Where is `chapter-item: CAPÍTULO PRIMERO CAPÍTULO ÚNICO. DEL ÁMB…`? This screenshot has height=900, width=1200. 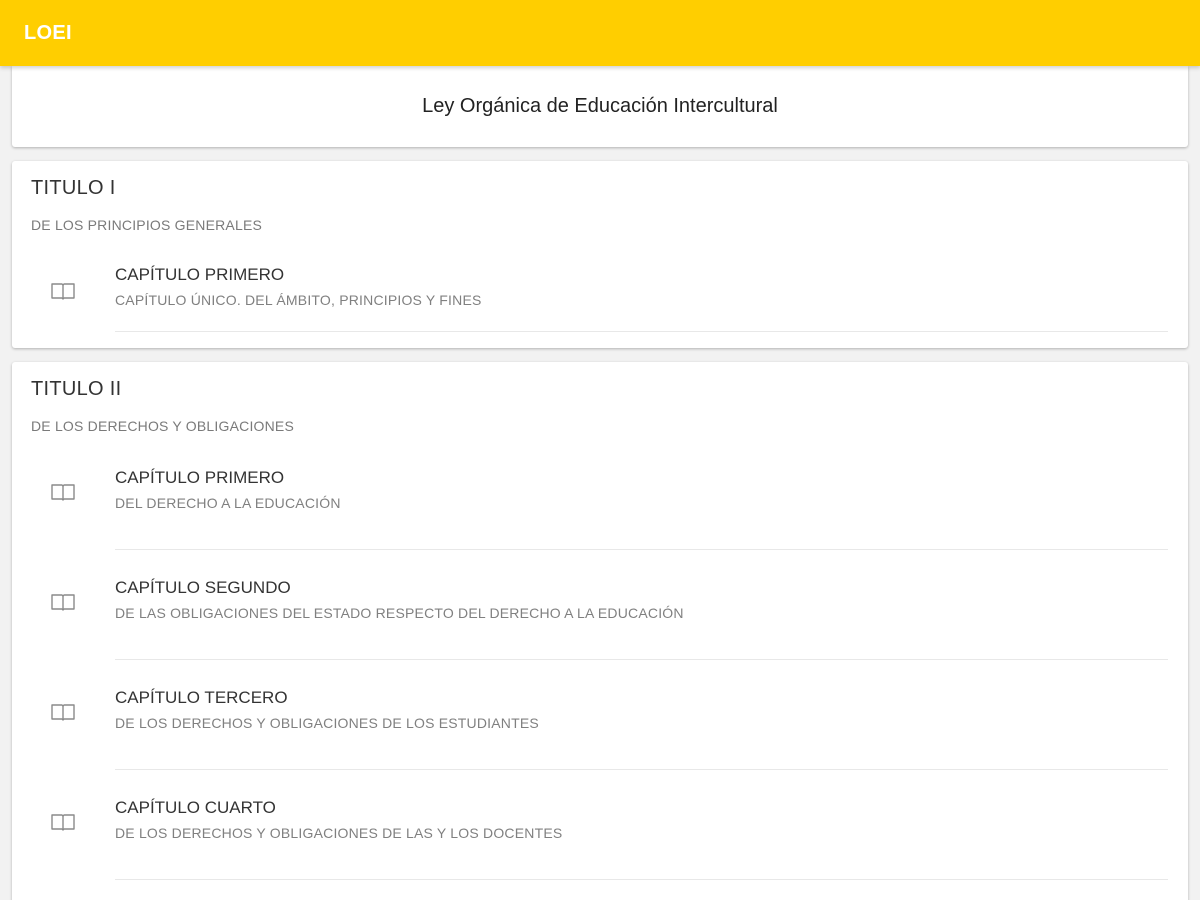 chapter-item: CAPÍTULO PRIMERO CAPÍTULO ÚNICO. DEL ÁMB… is located at coordinates (600, 291).